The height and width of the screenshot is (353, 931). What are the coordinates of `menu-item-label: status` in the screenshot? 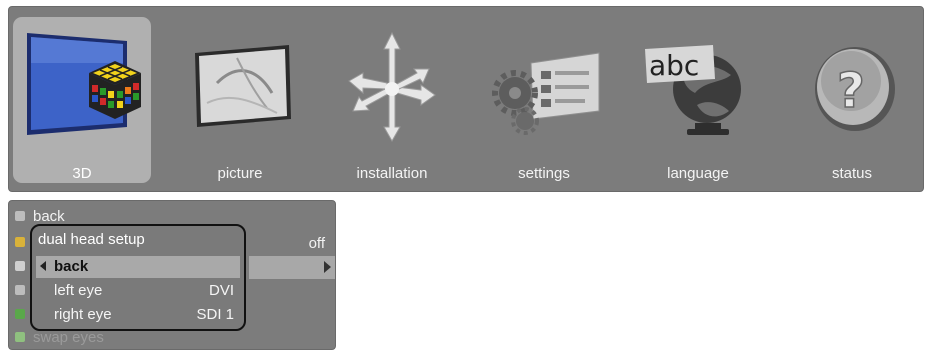 It's located at (852, 173).